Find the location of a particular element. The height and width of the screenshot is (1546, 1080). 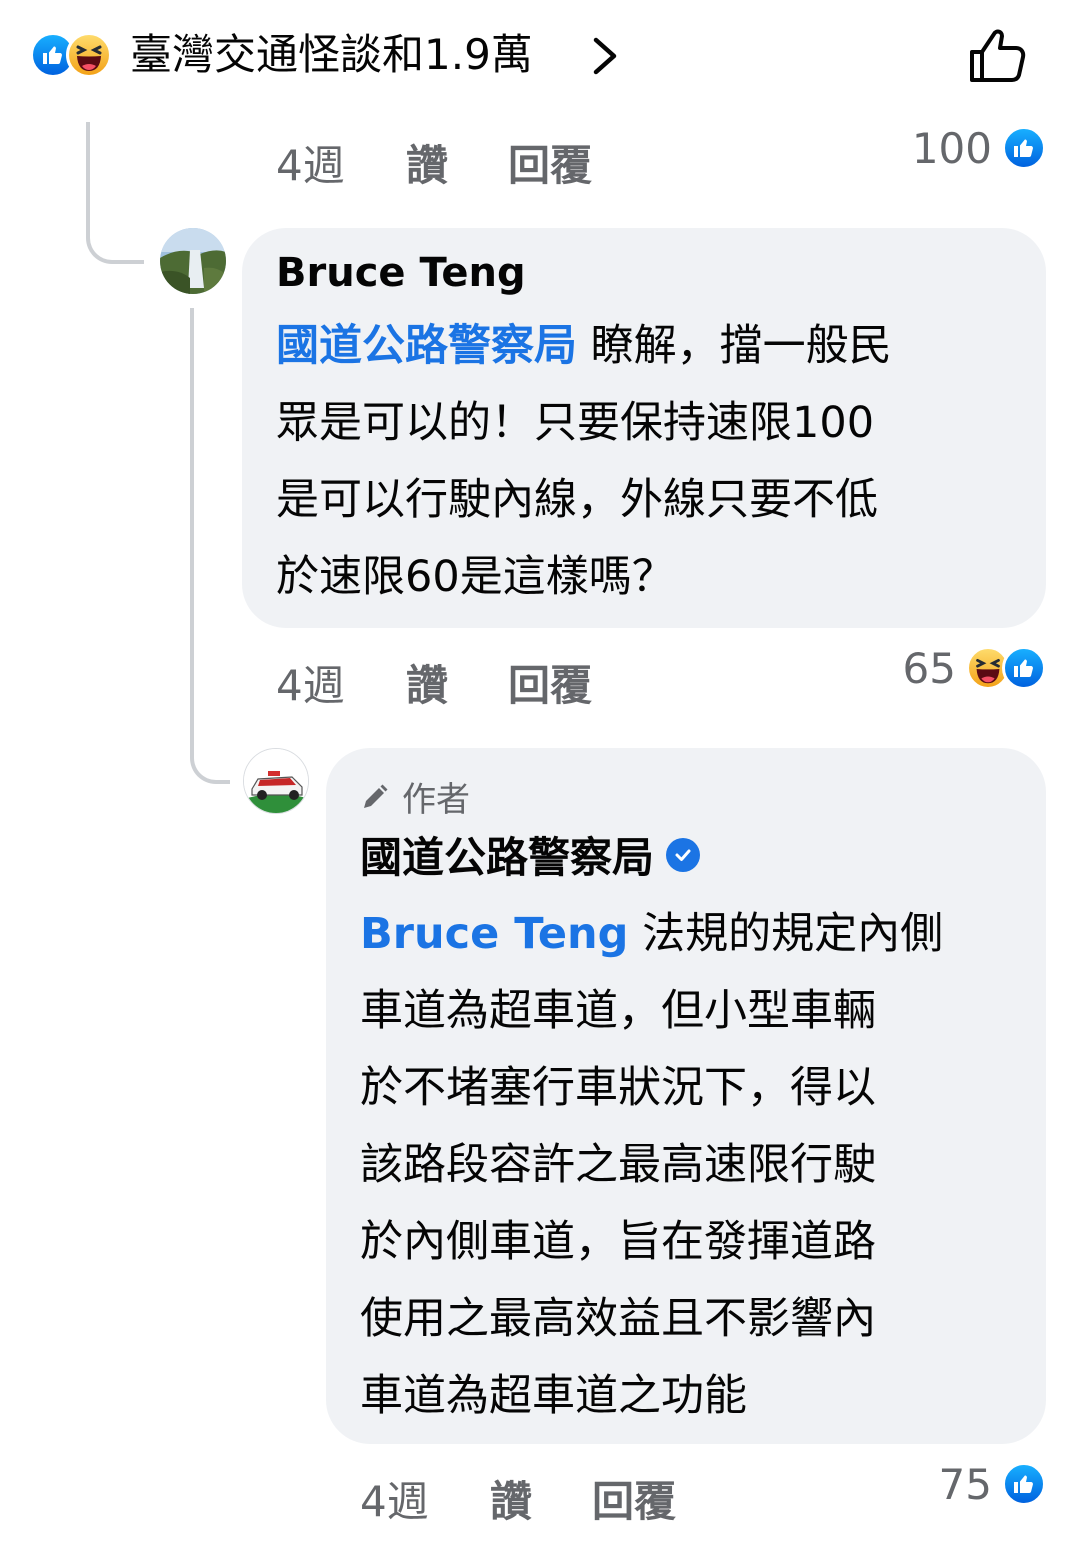

reaction-summary-text: 臺灣交通怪談和1.9萬 is located at coordinates (331, 55).